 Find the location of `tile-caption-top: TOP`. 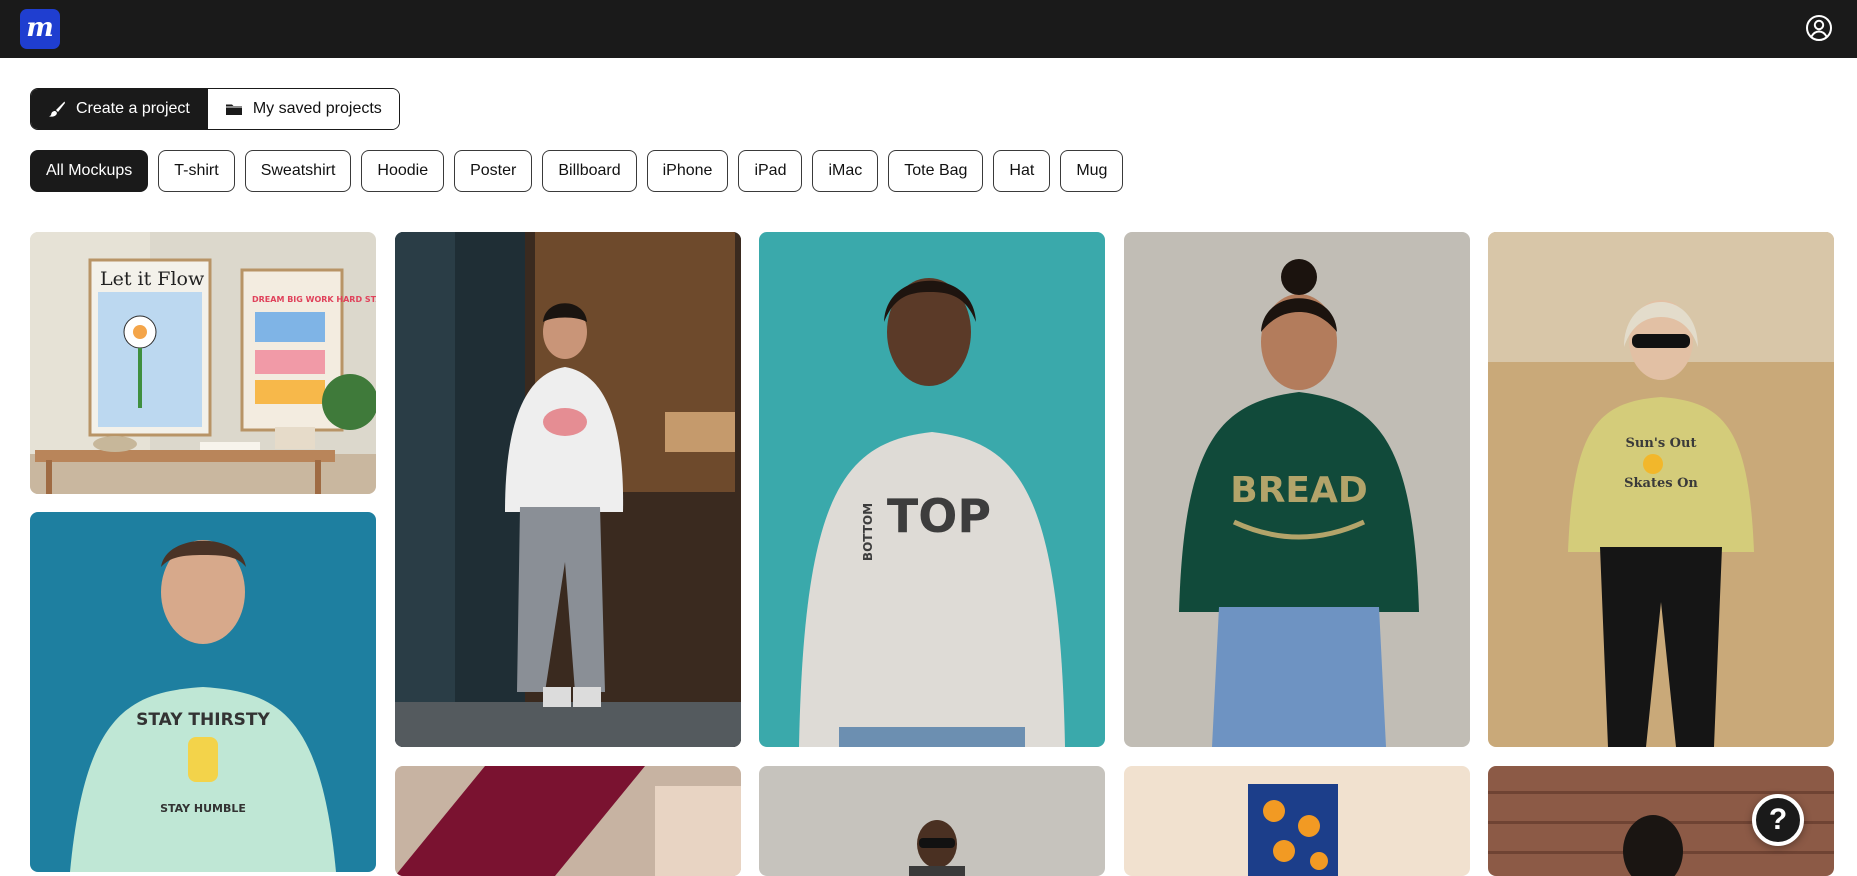

tile-caption-top: TOP is located at coordinates (939, 516).